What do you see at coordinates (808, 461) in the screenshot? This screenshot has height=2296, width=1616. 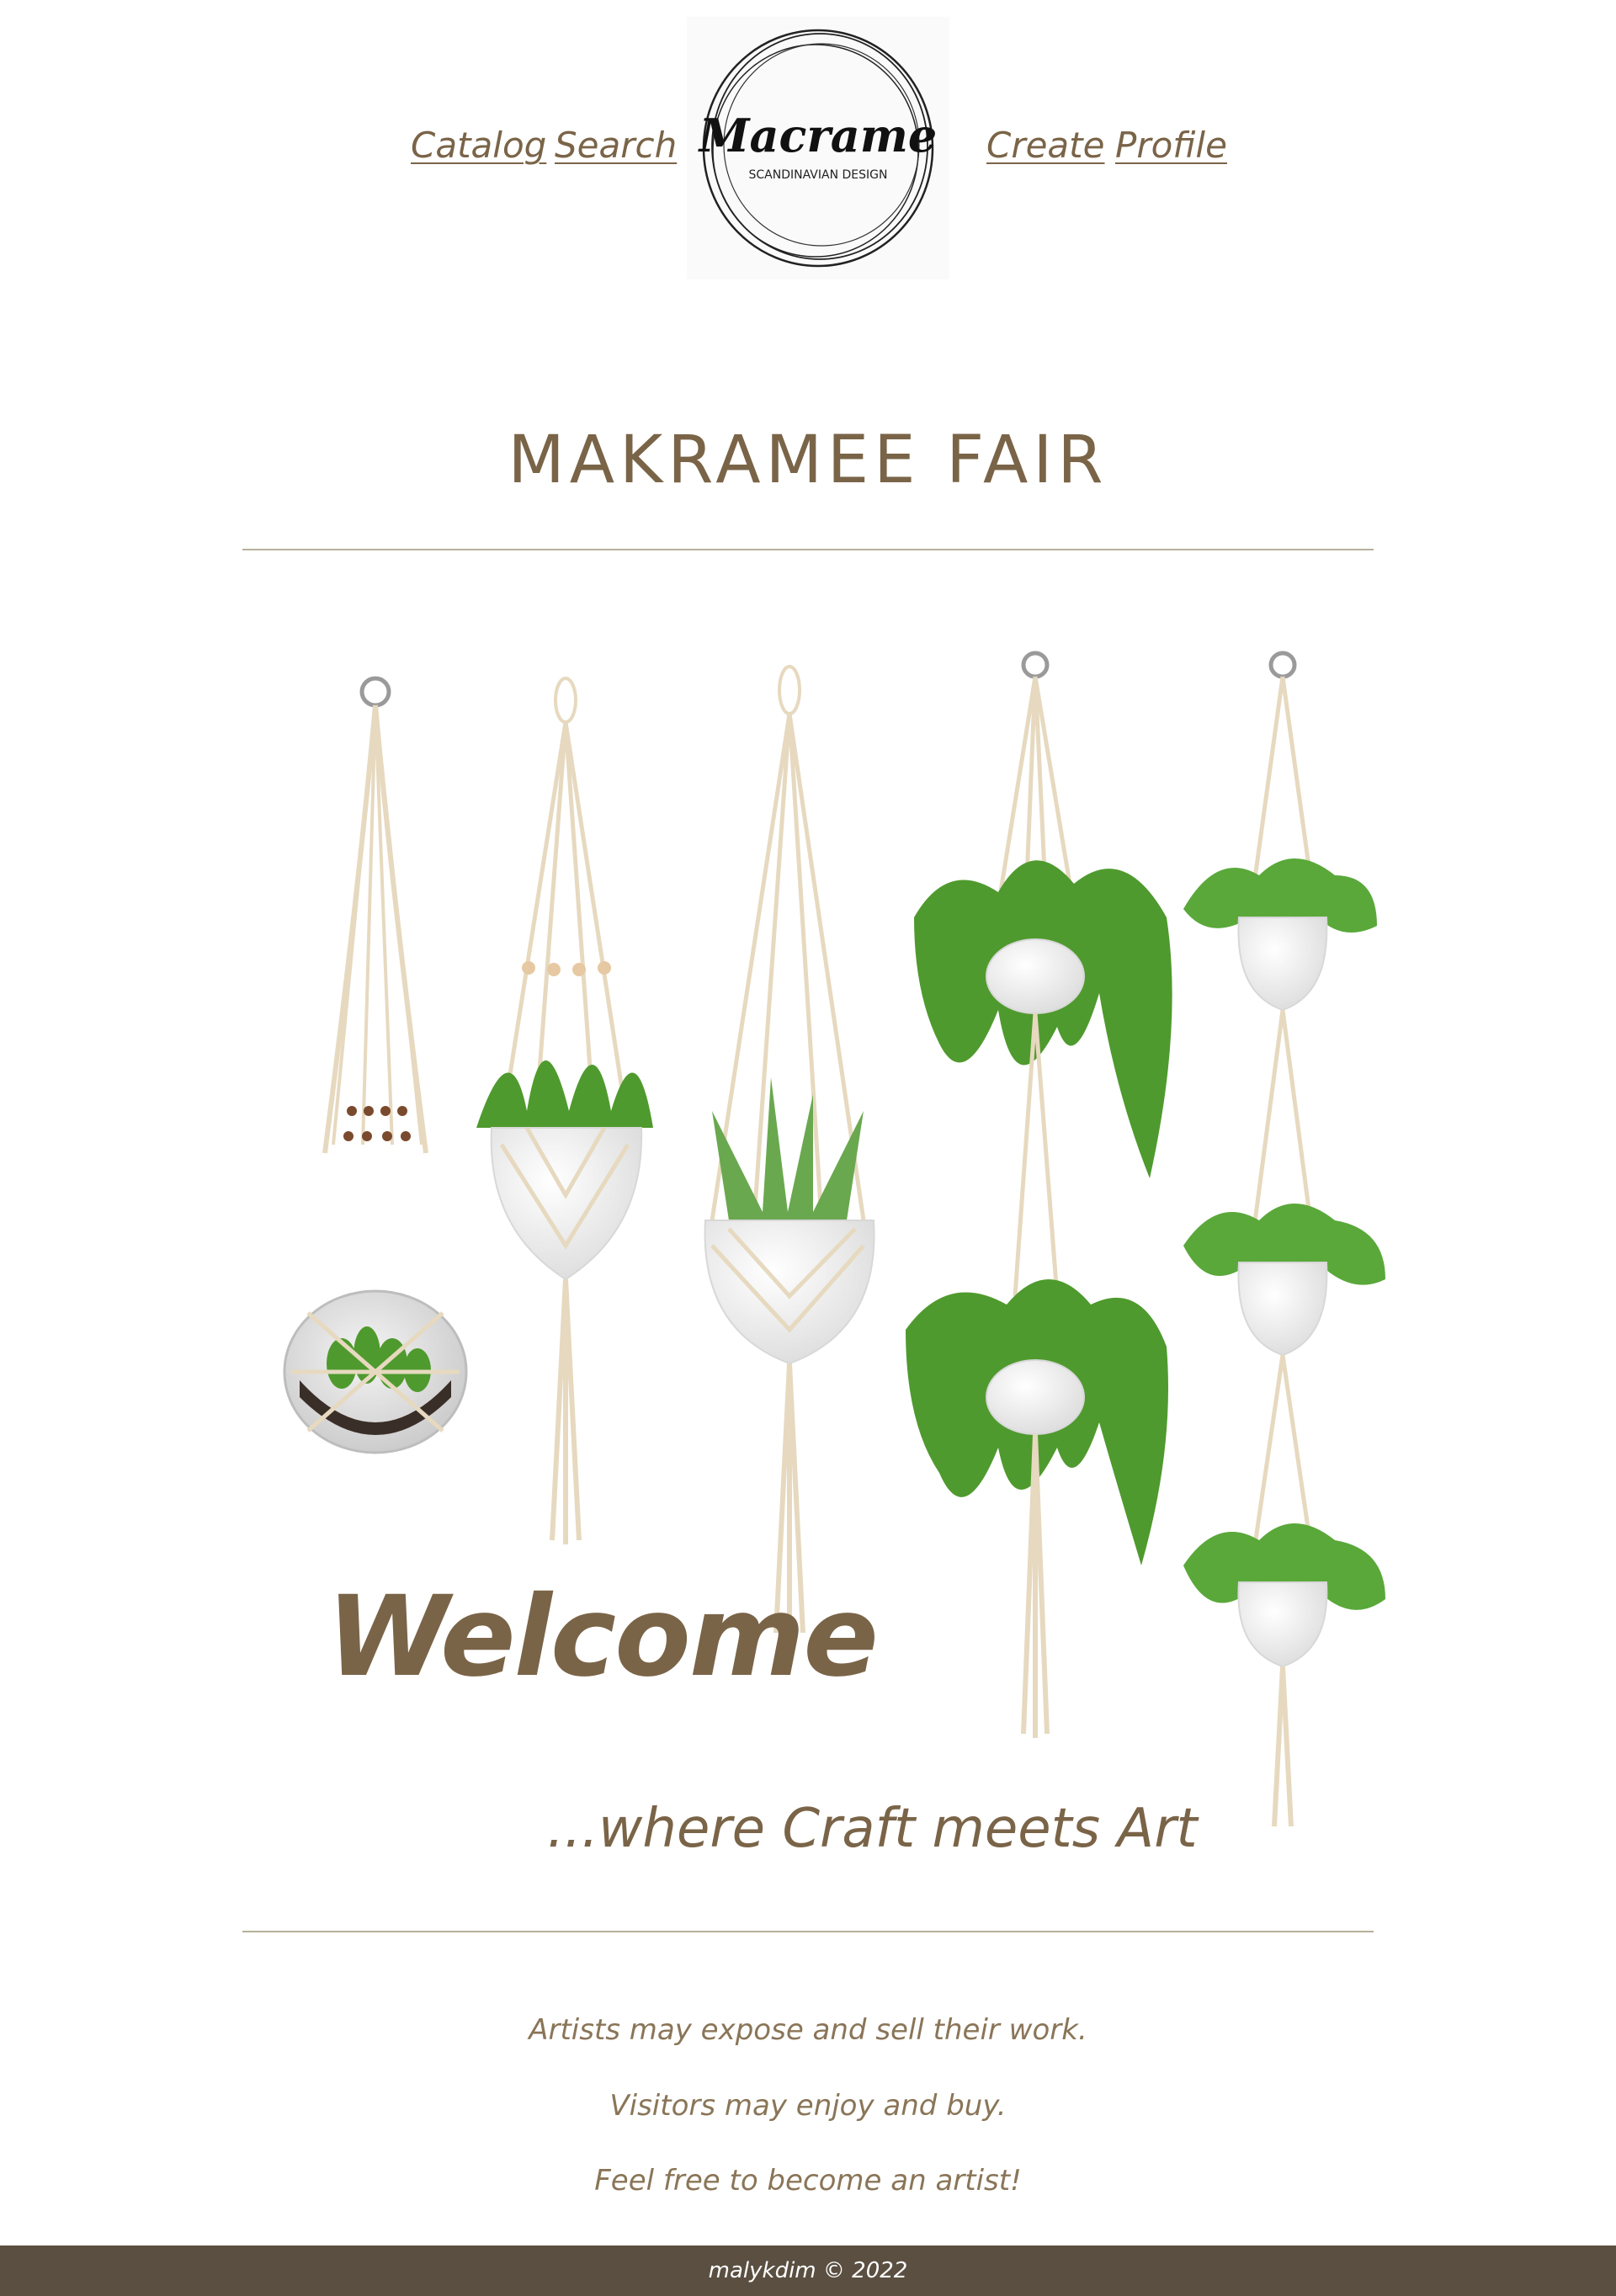 I see `page-title: MAKRAMEE FAIR` at bounding box center [808, 461].